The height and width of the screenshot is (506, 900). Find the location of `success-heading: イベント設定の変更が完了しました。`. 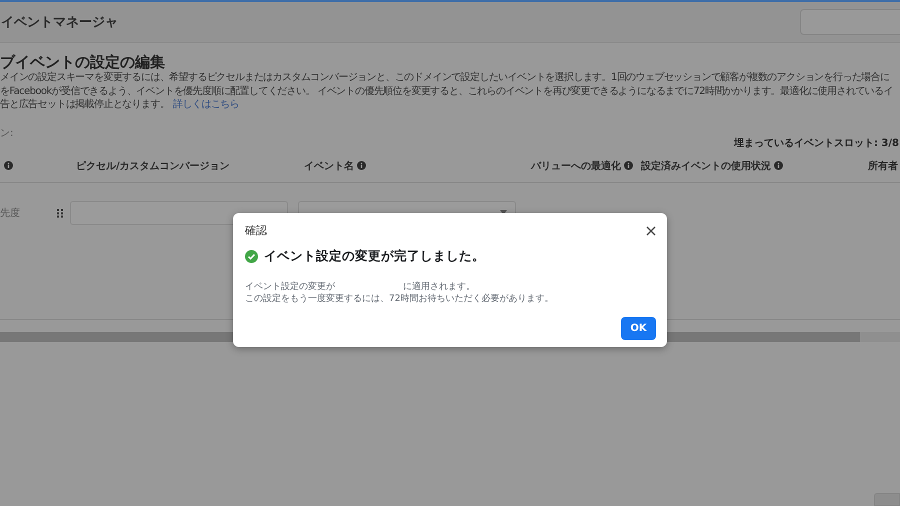

success-heading: イベント設定の変更が完了しました。 is located at coordinates (374, 256).